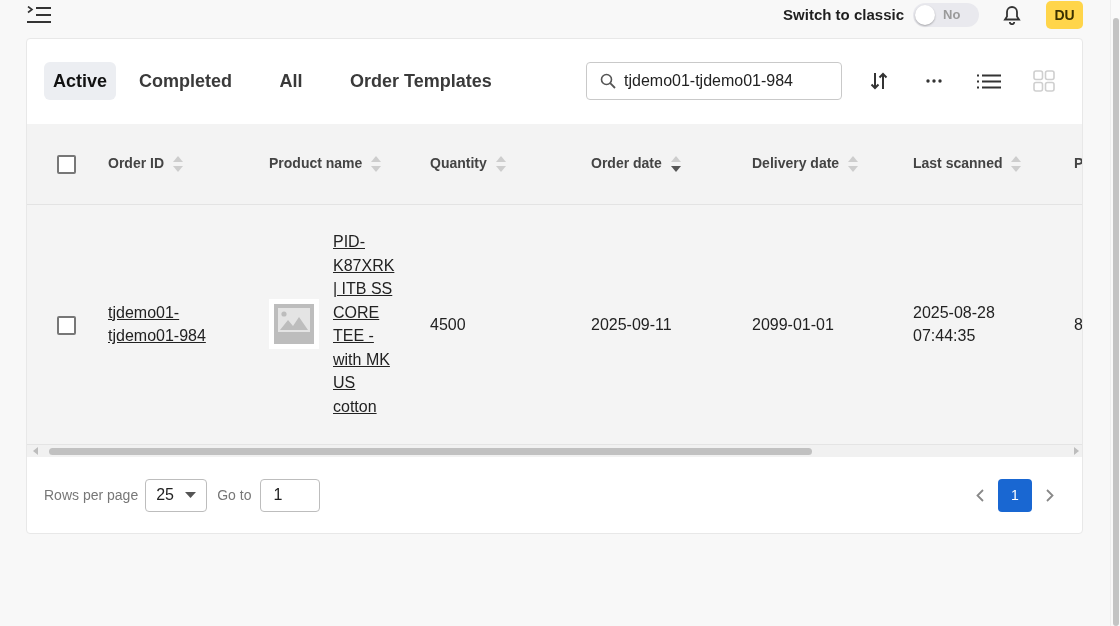 This screenshot has width=1120, height=626. What do you see at coordinates (1078, 324) in the screenshot?
I see `truncated-column-text: 8` at bounding box center [1078, 324].